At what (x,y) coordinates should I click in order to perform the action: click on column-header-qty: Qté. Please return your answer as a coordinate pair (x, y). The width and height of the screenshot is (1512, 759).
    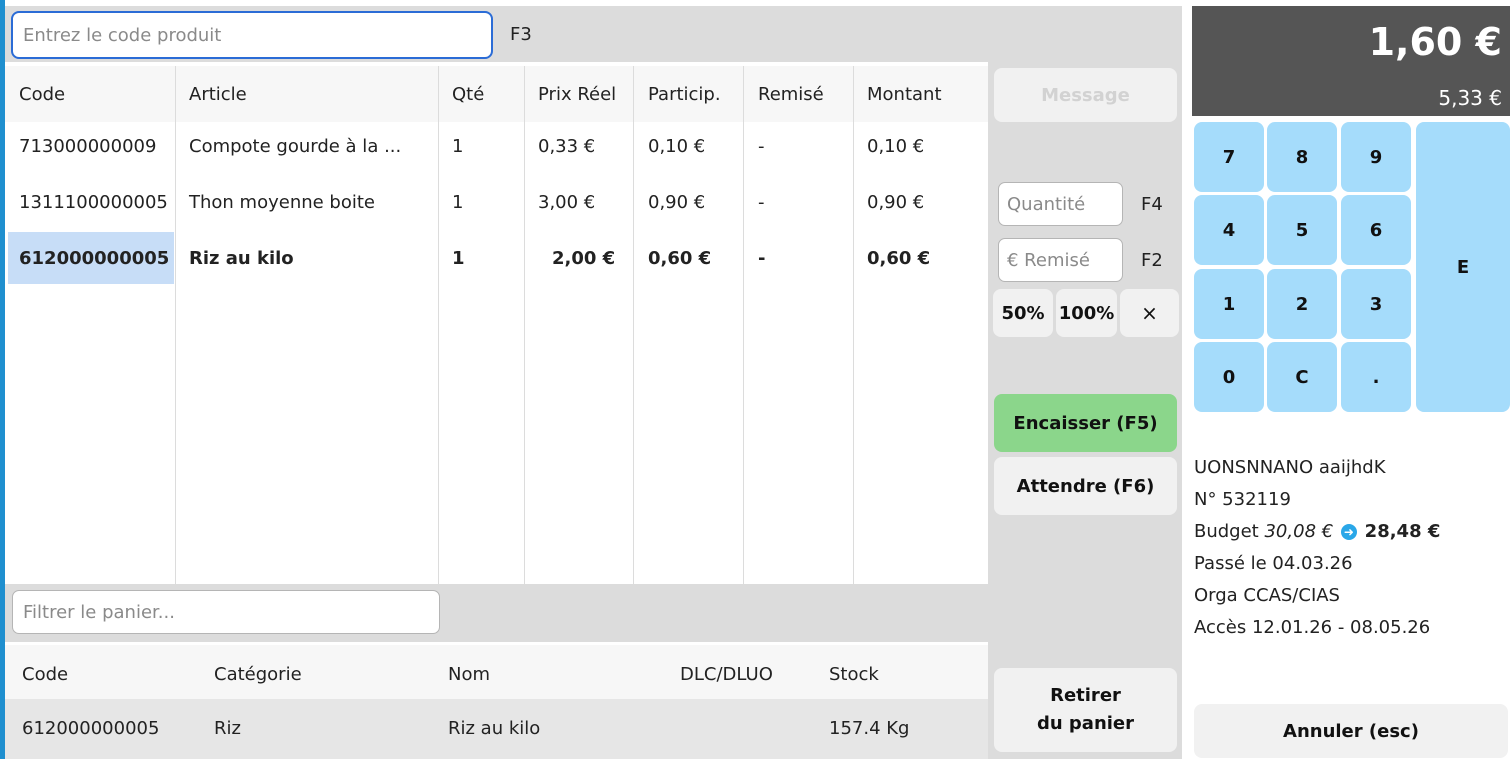
    Looking at the image, I should click on (468, 94).